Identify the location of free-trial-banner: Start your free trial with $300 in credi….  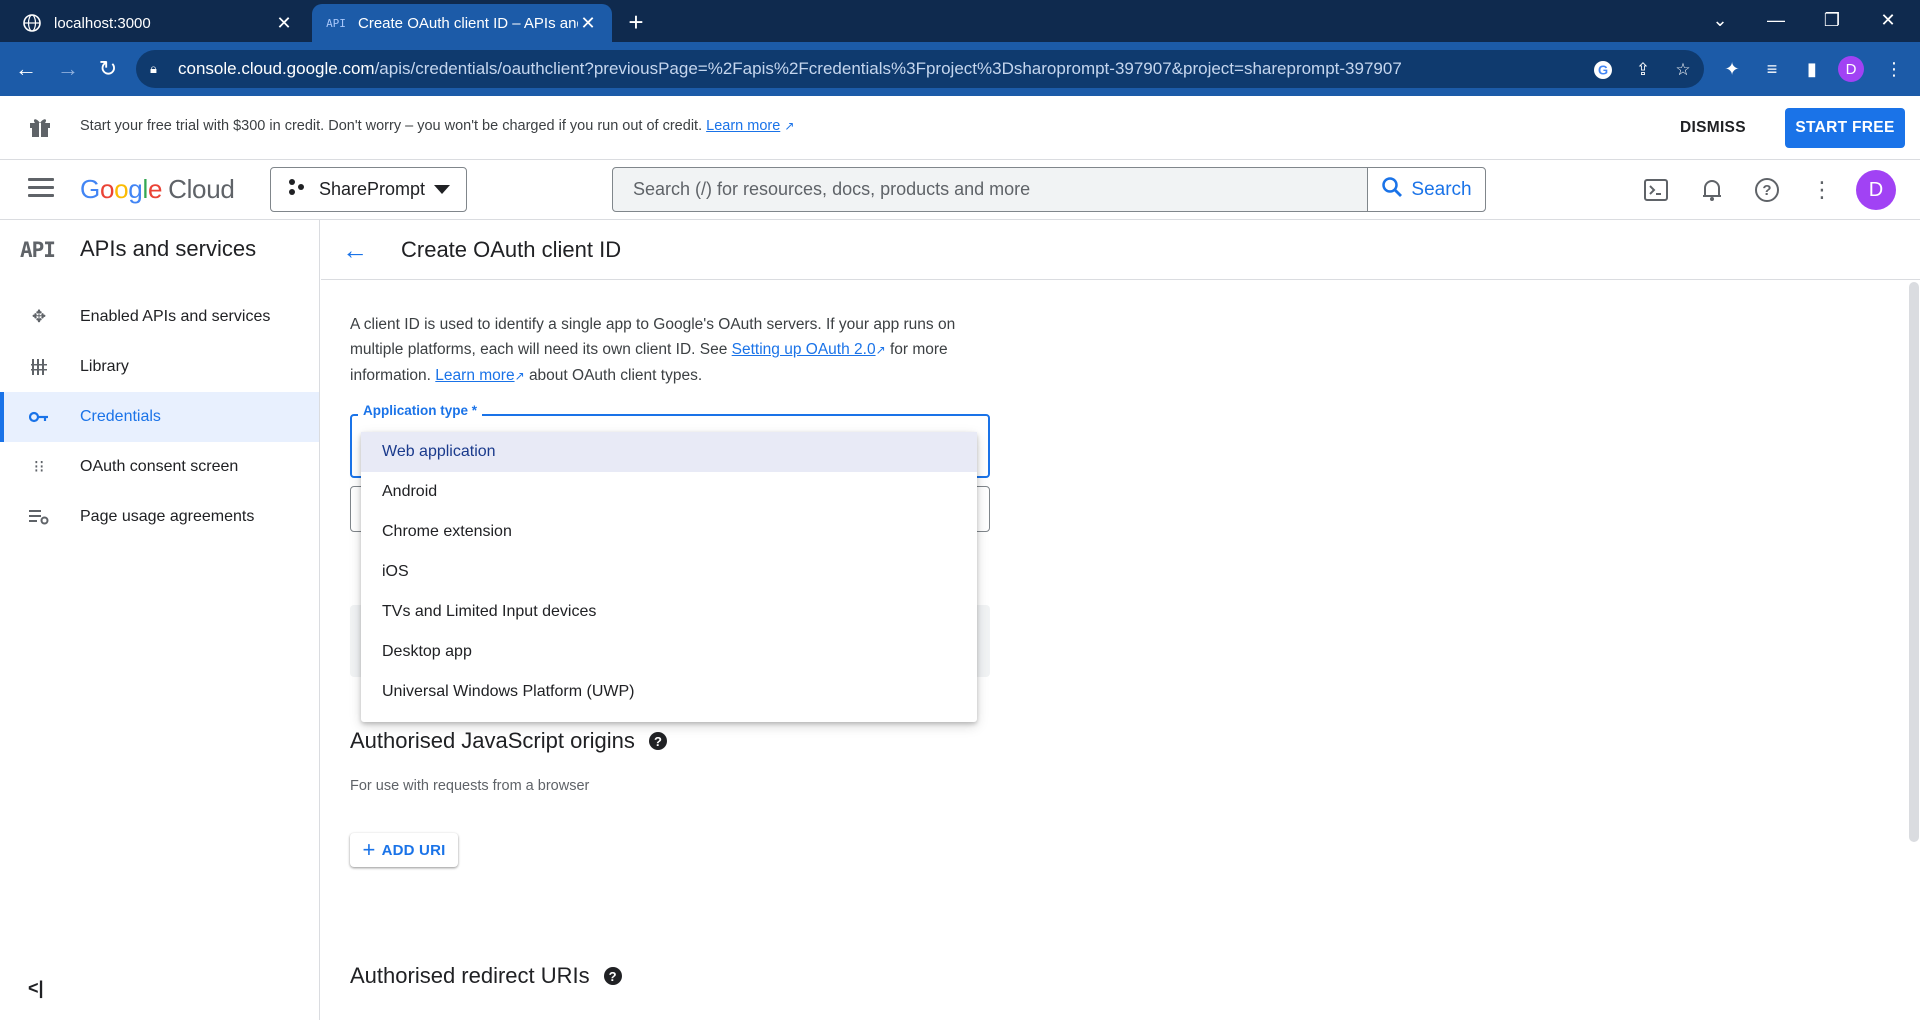
(960, 128).